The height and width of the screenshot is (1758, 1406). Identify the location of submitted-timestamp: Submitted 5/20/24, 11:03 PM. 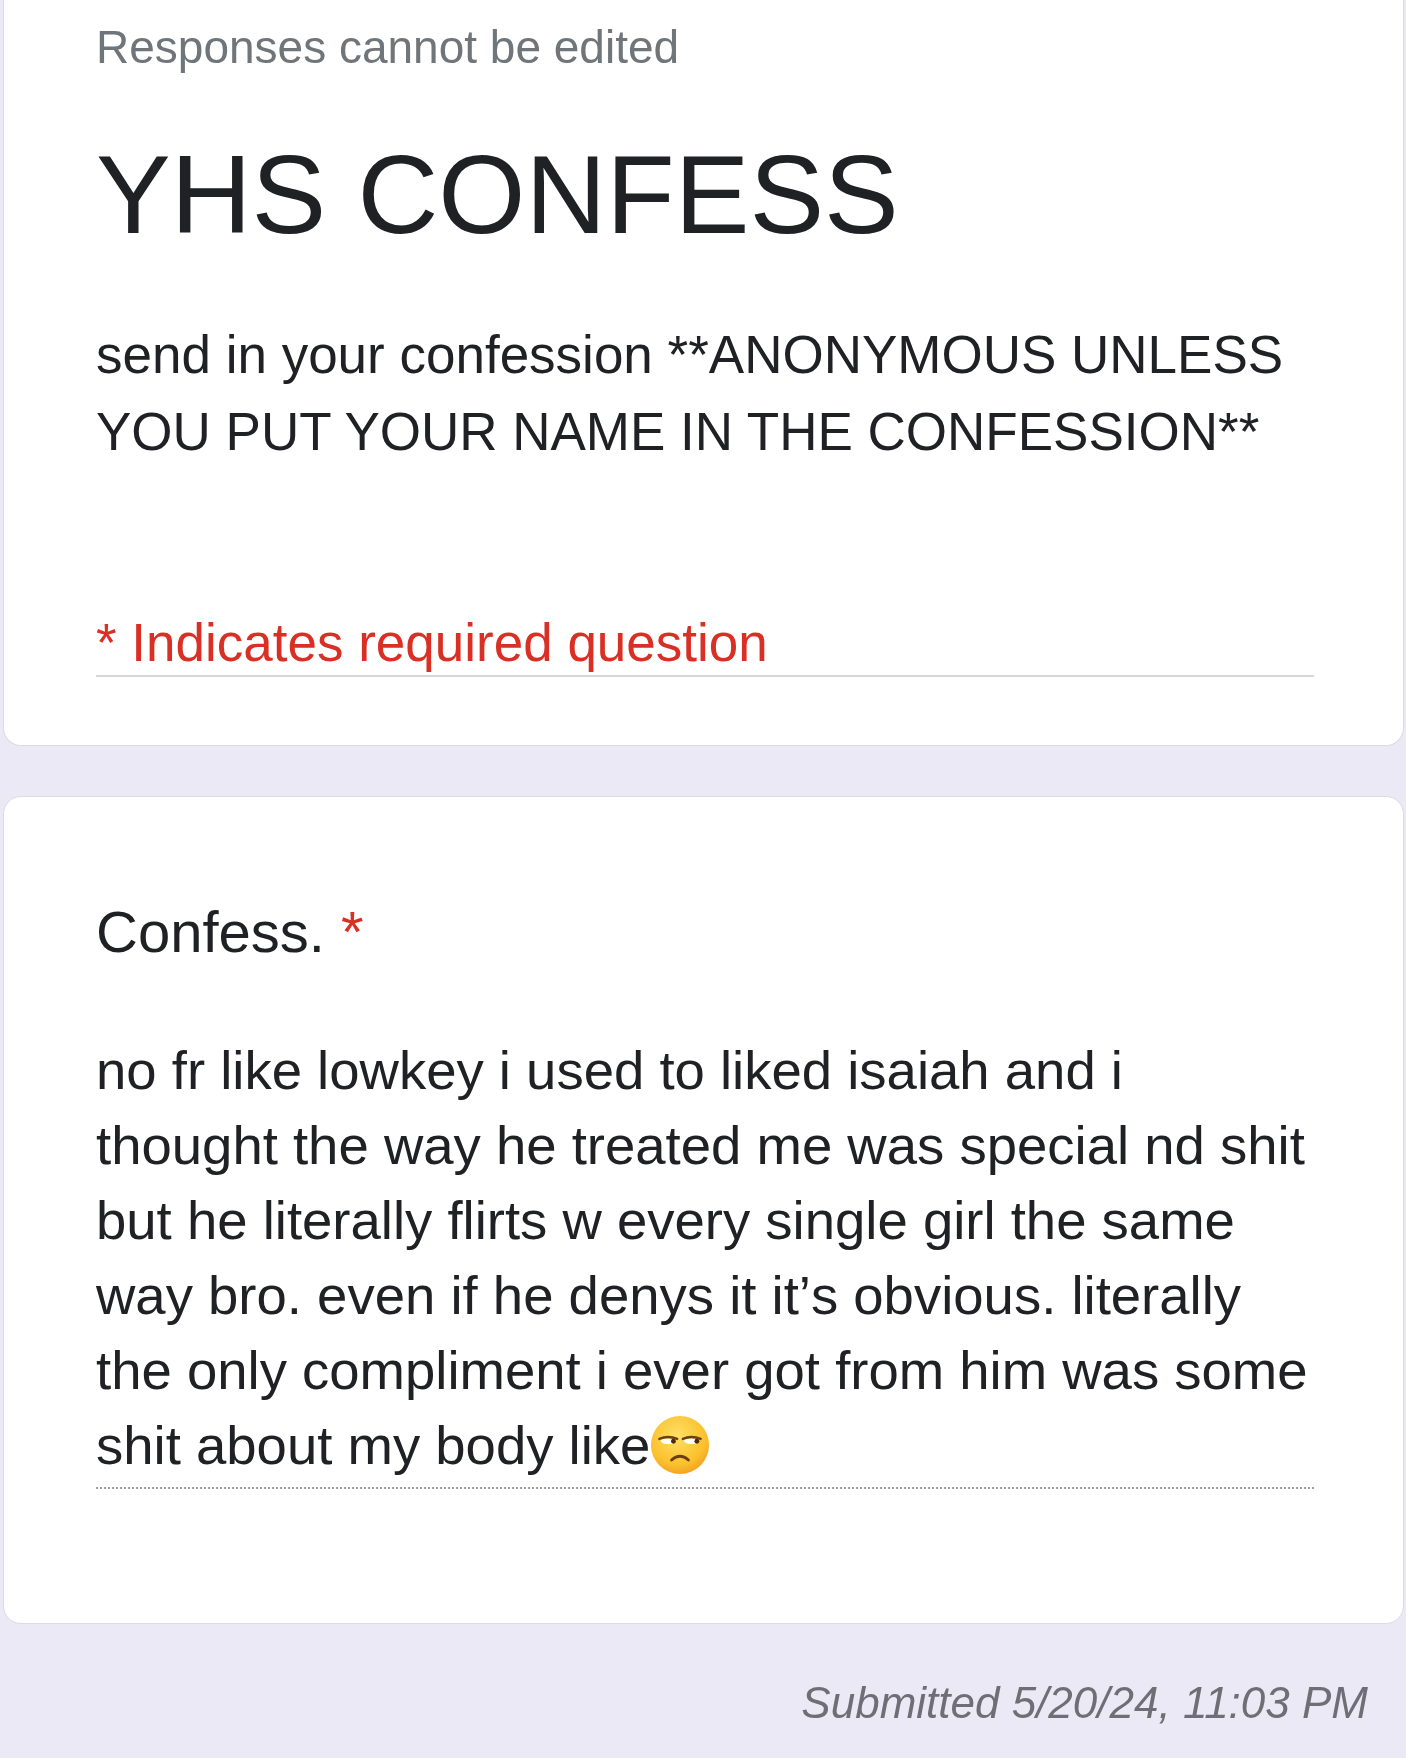
(1084, 1703).